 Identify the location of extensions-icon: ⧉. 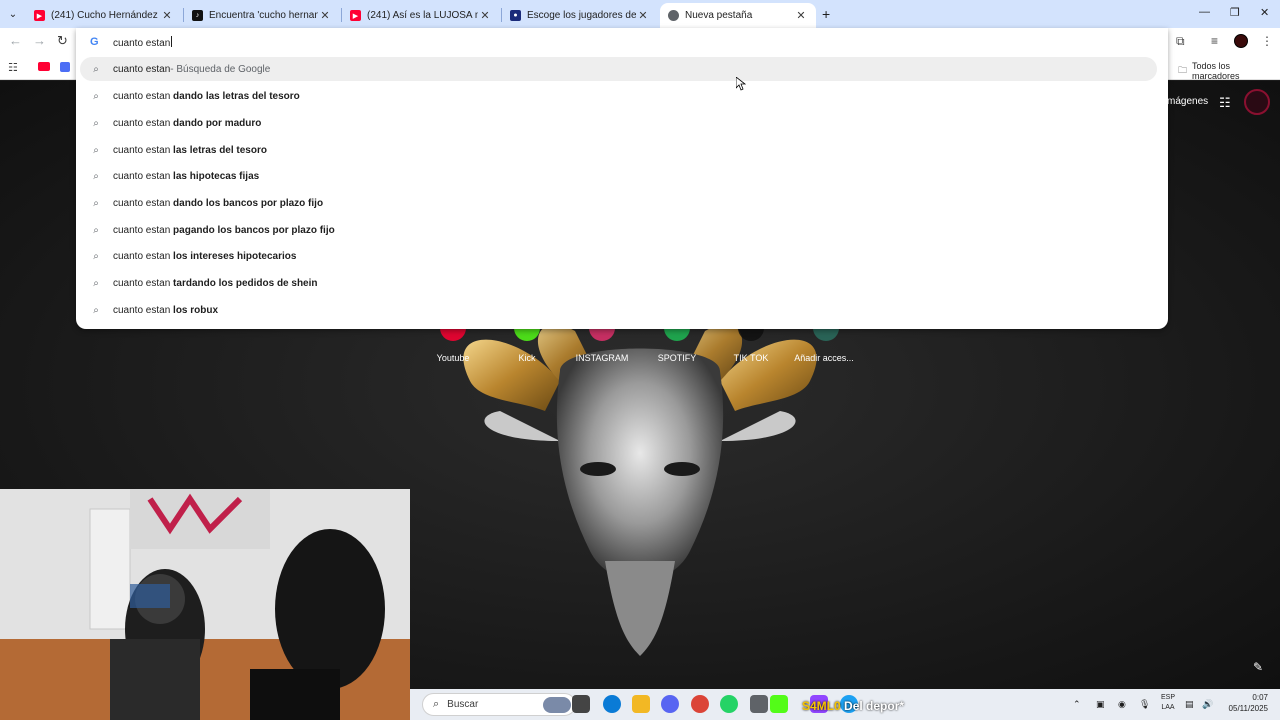
(1180, 41).